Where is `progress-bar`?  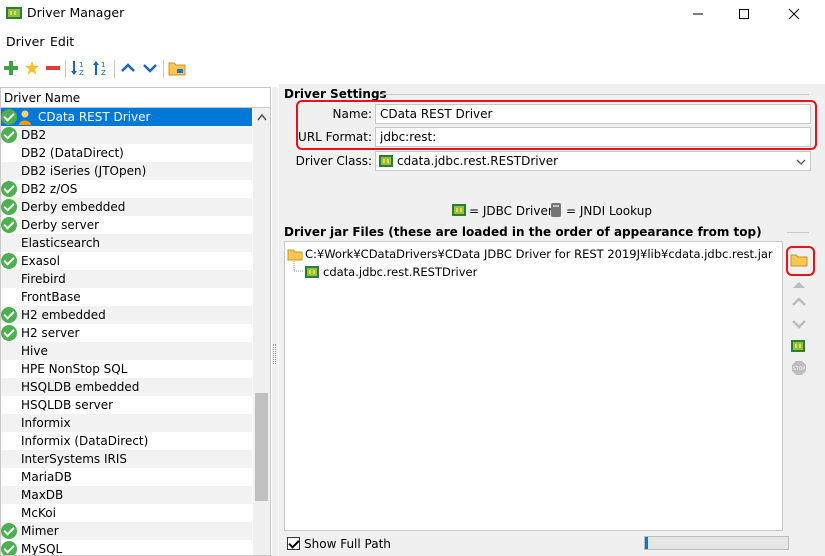 progress-bar is located at coordinates (716, 543).